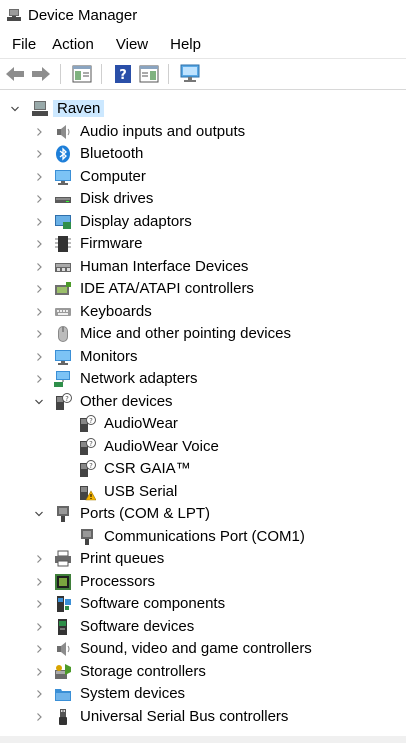 Image resolution: width=406 pixels, height=743 pixels. What do you see at coordinates (63, 334) in the screenshot?
I see `mouse-icon` at bounding box center [63, 334].